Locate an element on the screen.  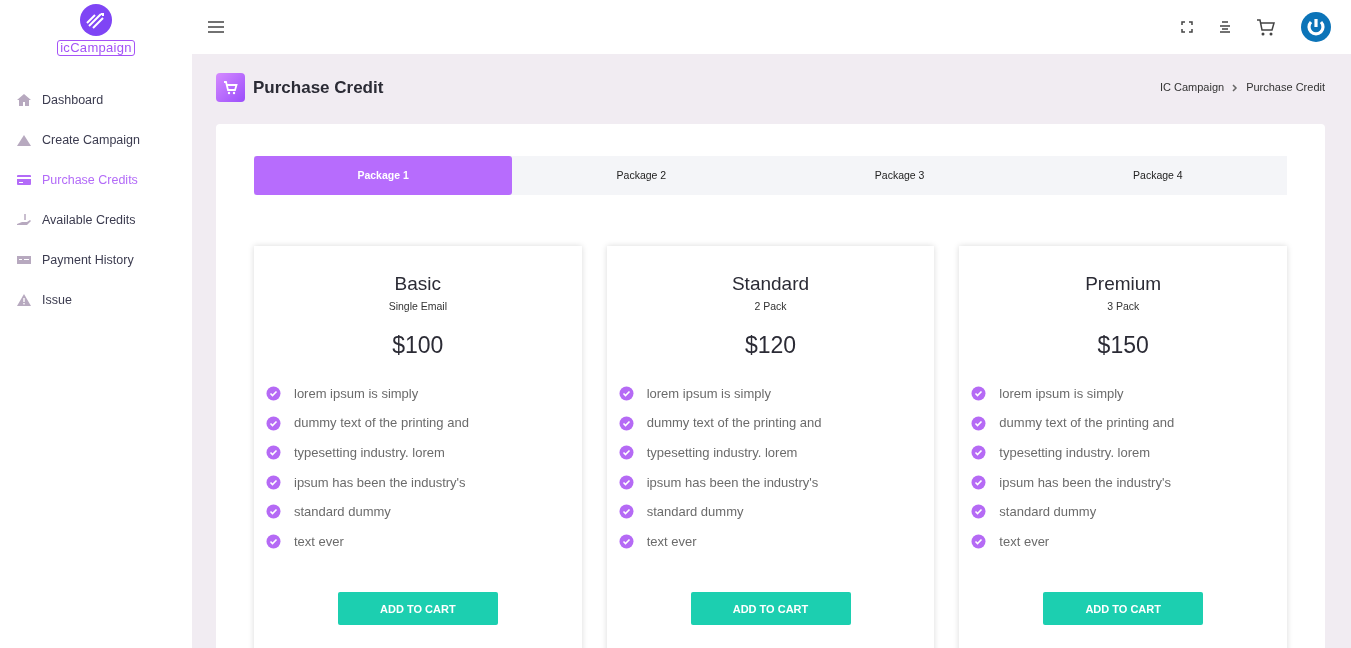
power-icon is located at coordinates (1316, 27).